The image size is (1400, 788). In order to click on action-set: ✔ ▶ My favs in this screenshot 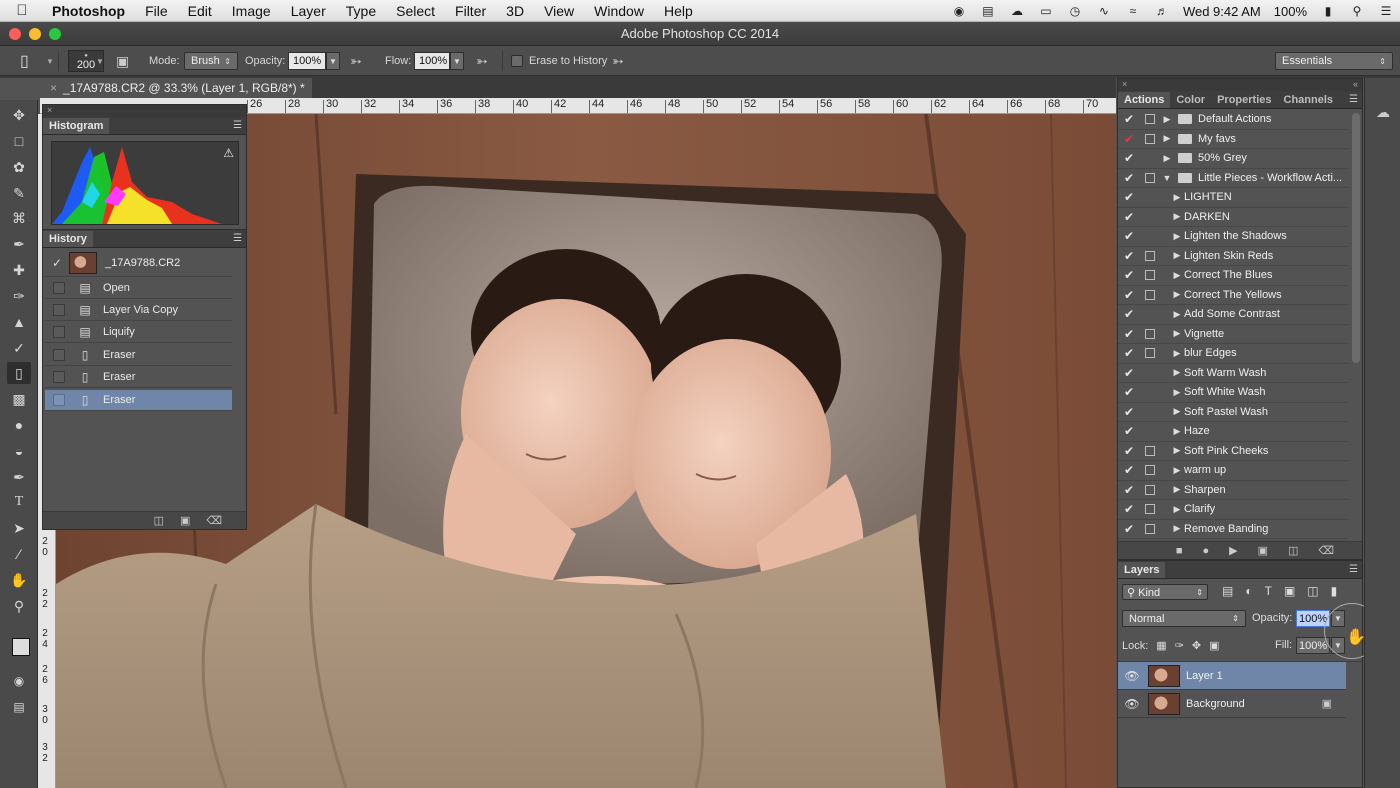, I will do `click(1233, 139)`.